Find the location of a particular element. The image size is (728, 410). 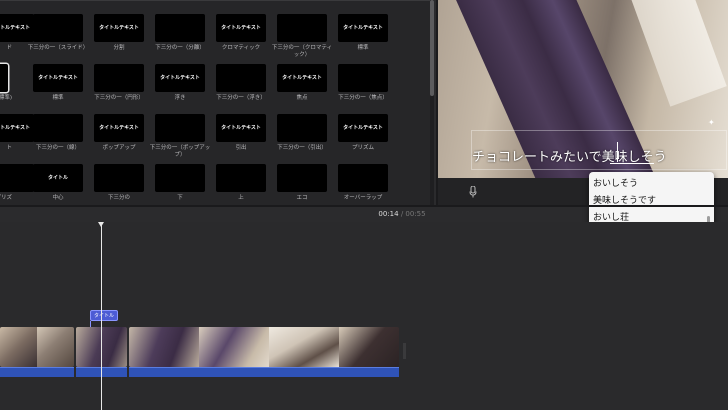

title-tile-label: 下三分の一（スライド） is located at coordinates (58, 48).